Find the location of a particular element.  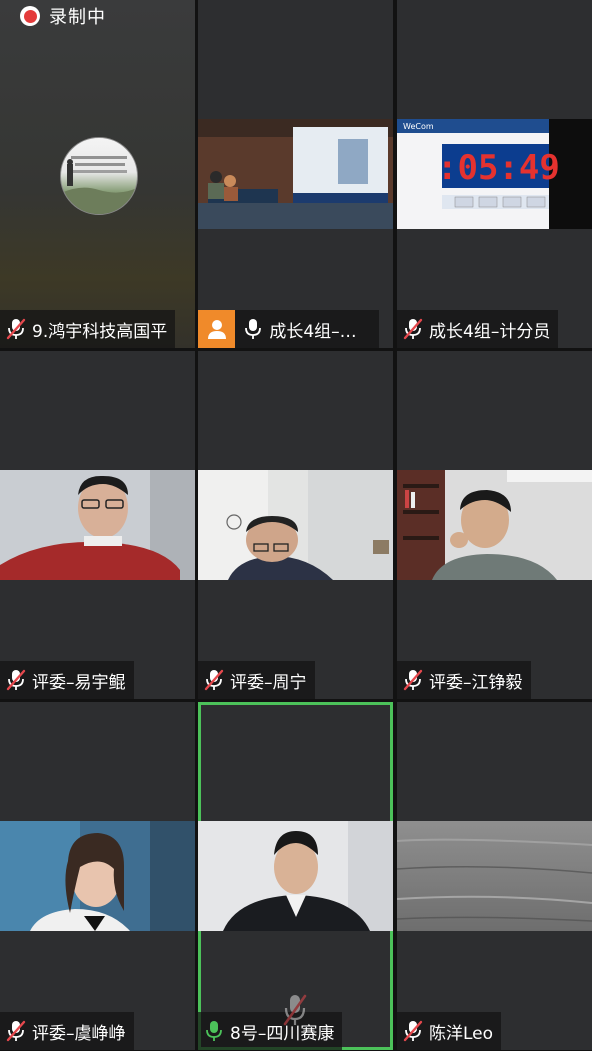

recording-label: 录制中 is located at coordinates (77, 17).